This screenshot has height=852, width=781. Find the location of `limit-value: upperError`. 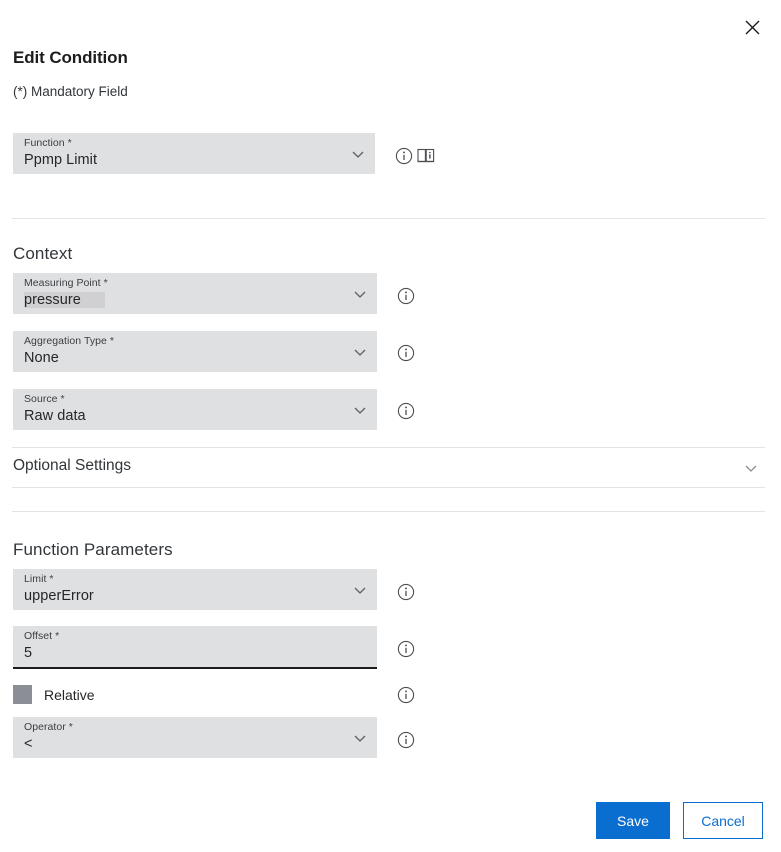

limit-value: upperError is located at coordinates (59, 596).